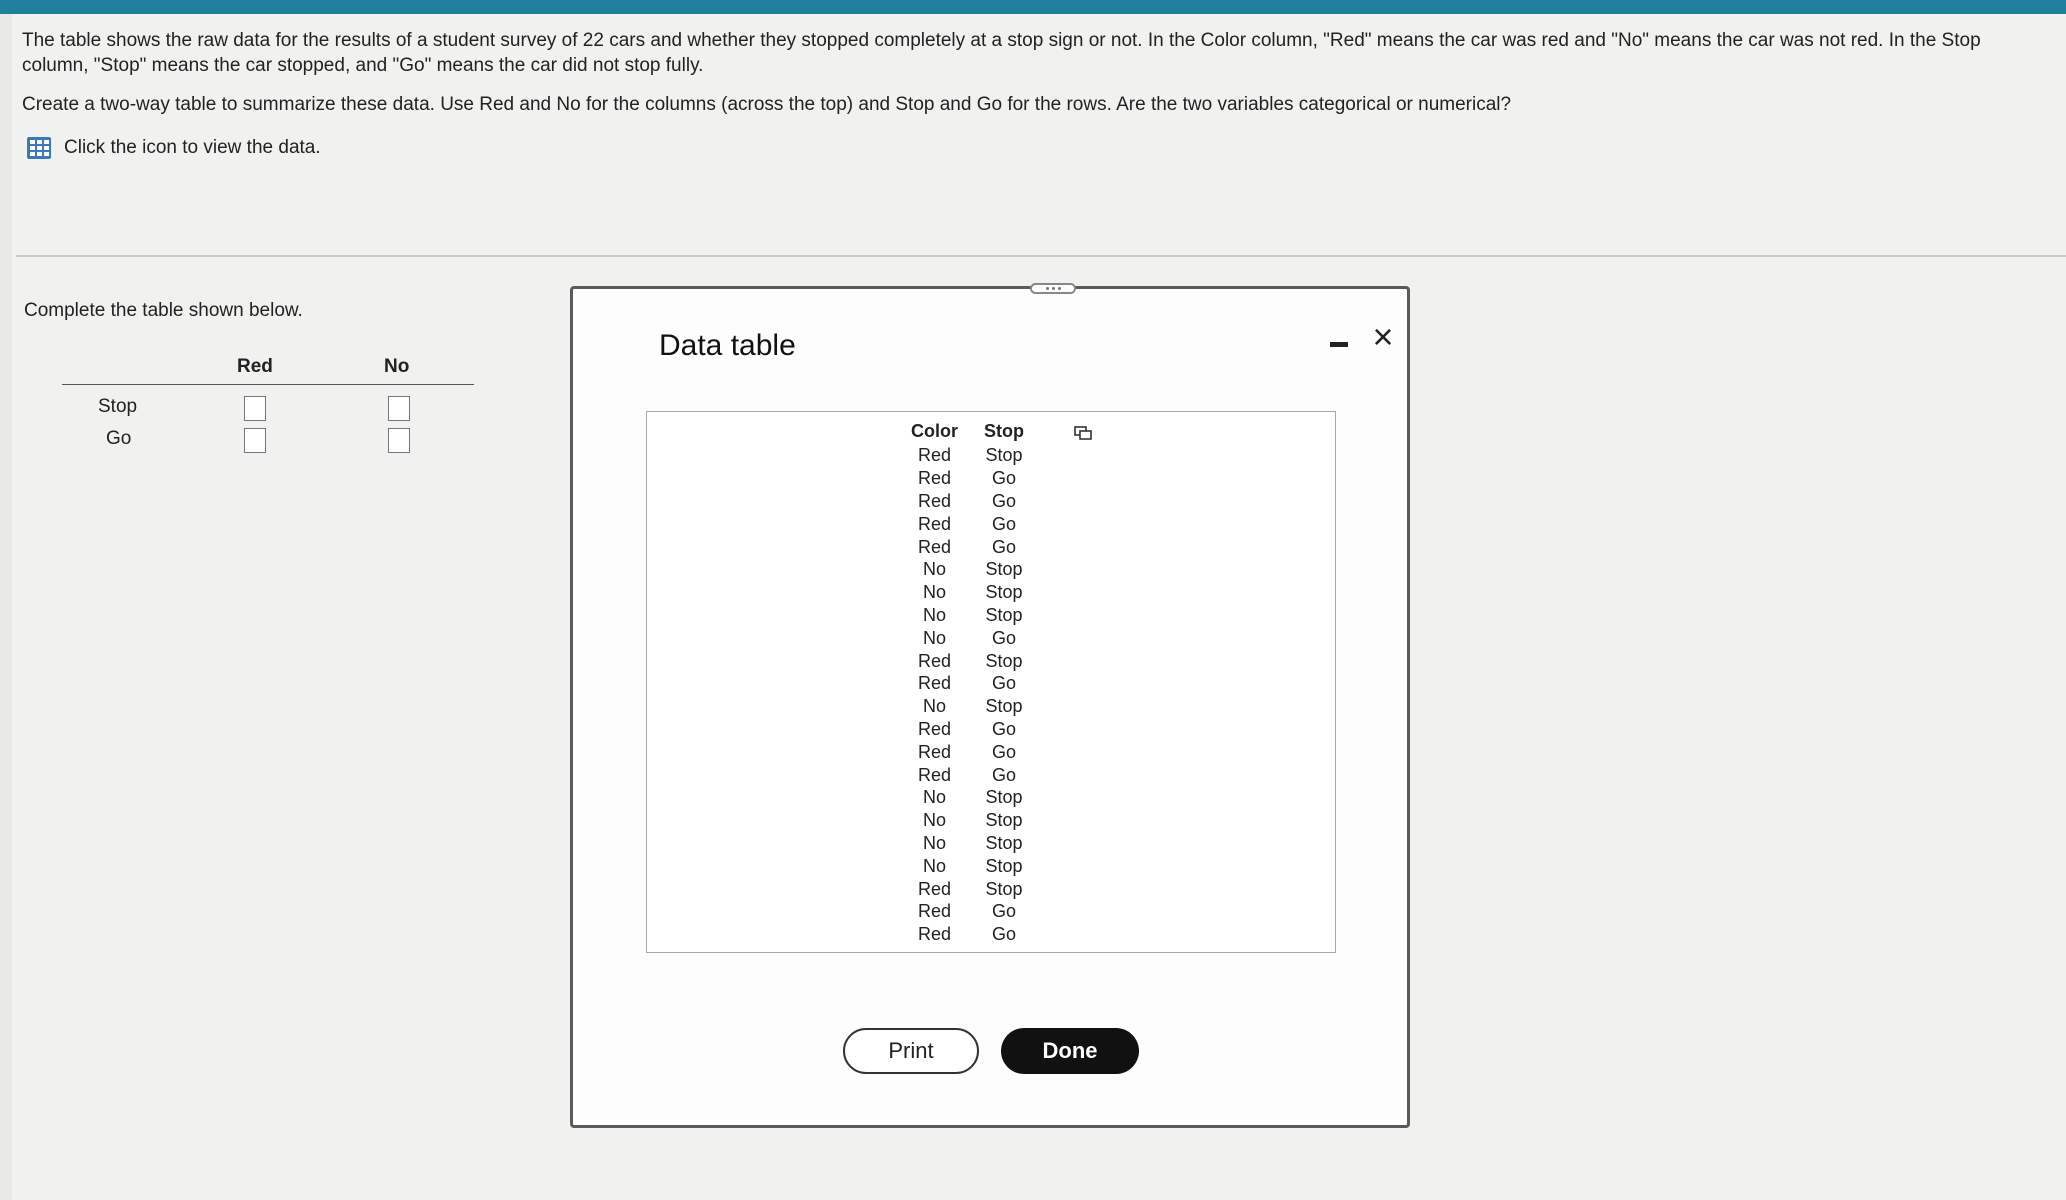 The image size is (2066, 1200). Describe the element at coordinates (255, 408) in the screenshot. I see `answer-red-stop` at that location.